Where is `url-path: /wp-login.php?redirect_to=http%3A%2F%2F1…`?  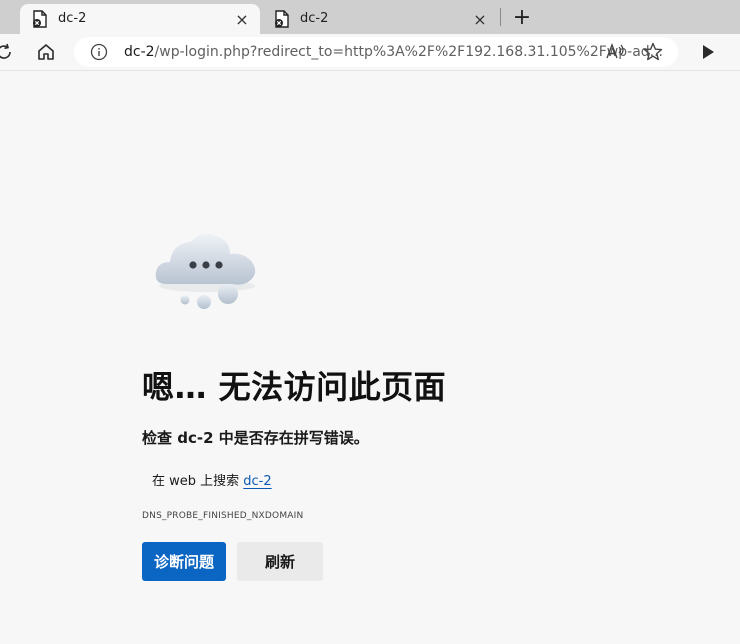 url-path: /wp-login.php?redirect_to=http%3A%2F%2F1… is located at coordinates (409, 52).